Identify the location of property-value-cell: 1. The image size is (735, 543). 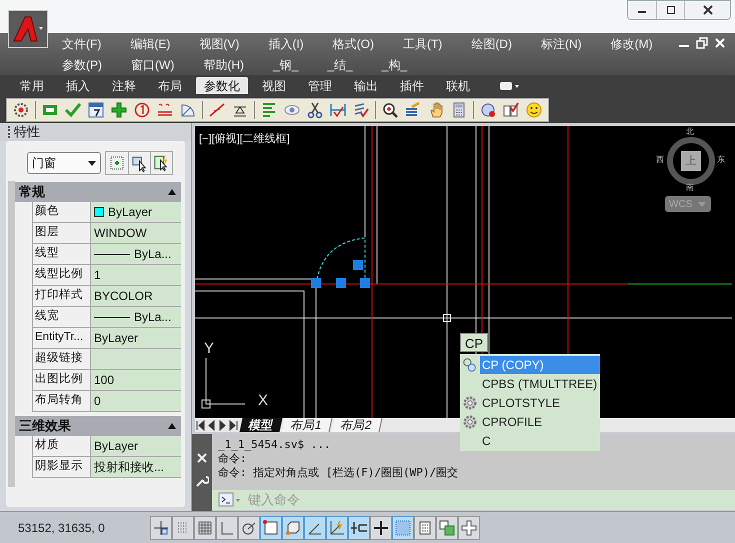
(136, 275).